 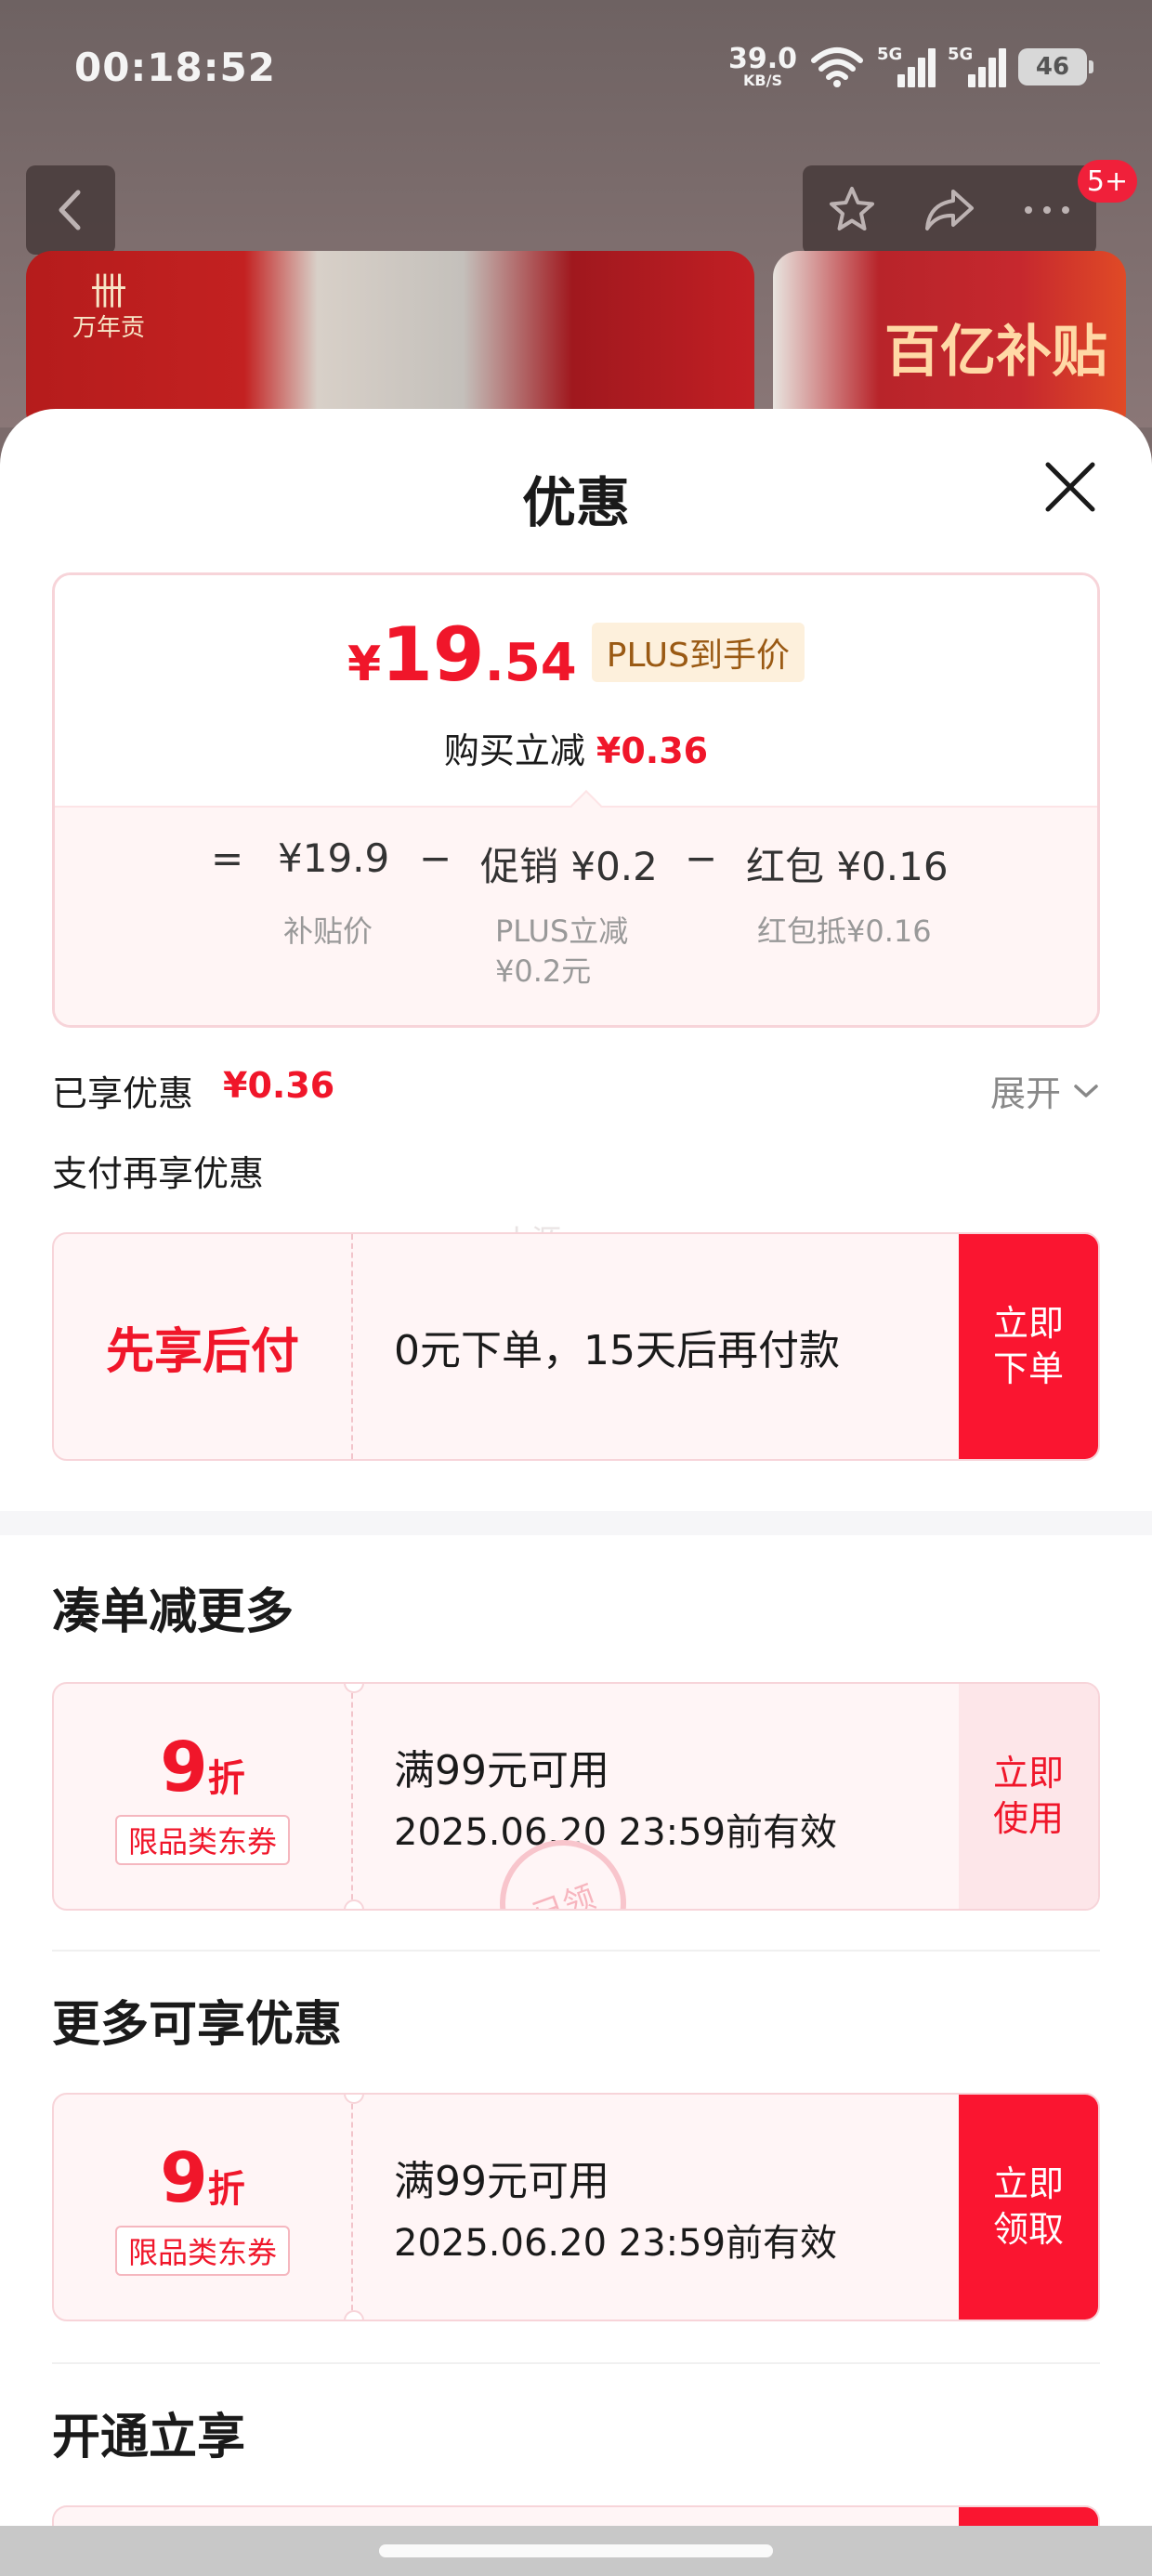 I want to click on battery-icon: 46, so click(x=1055, y=66).